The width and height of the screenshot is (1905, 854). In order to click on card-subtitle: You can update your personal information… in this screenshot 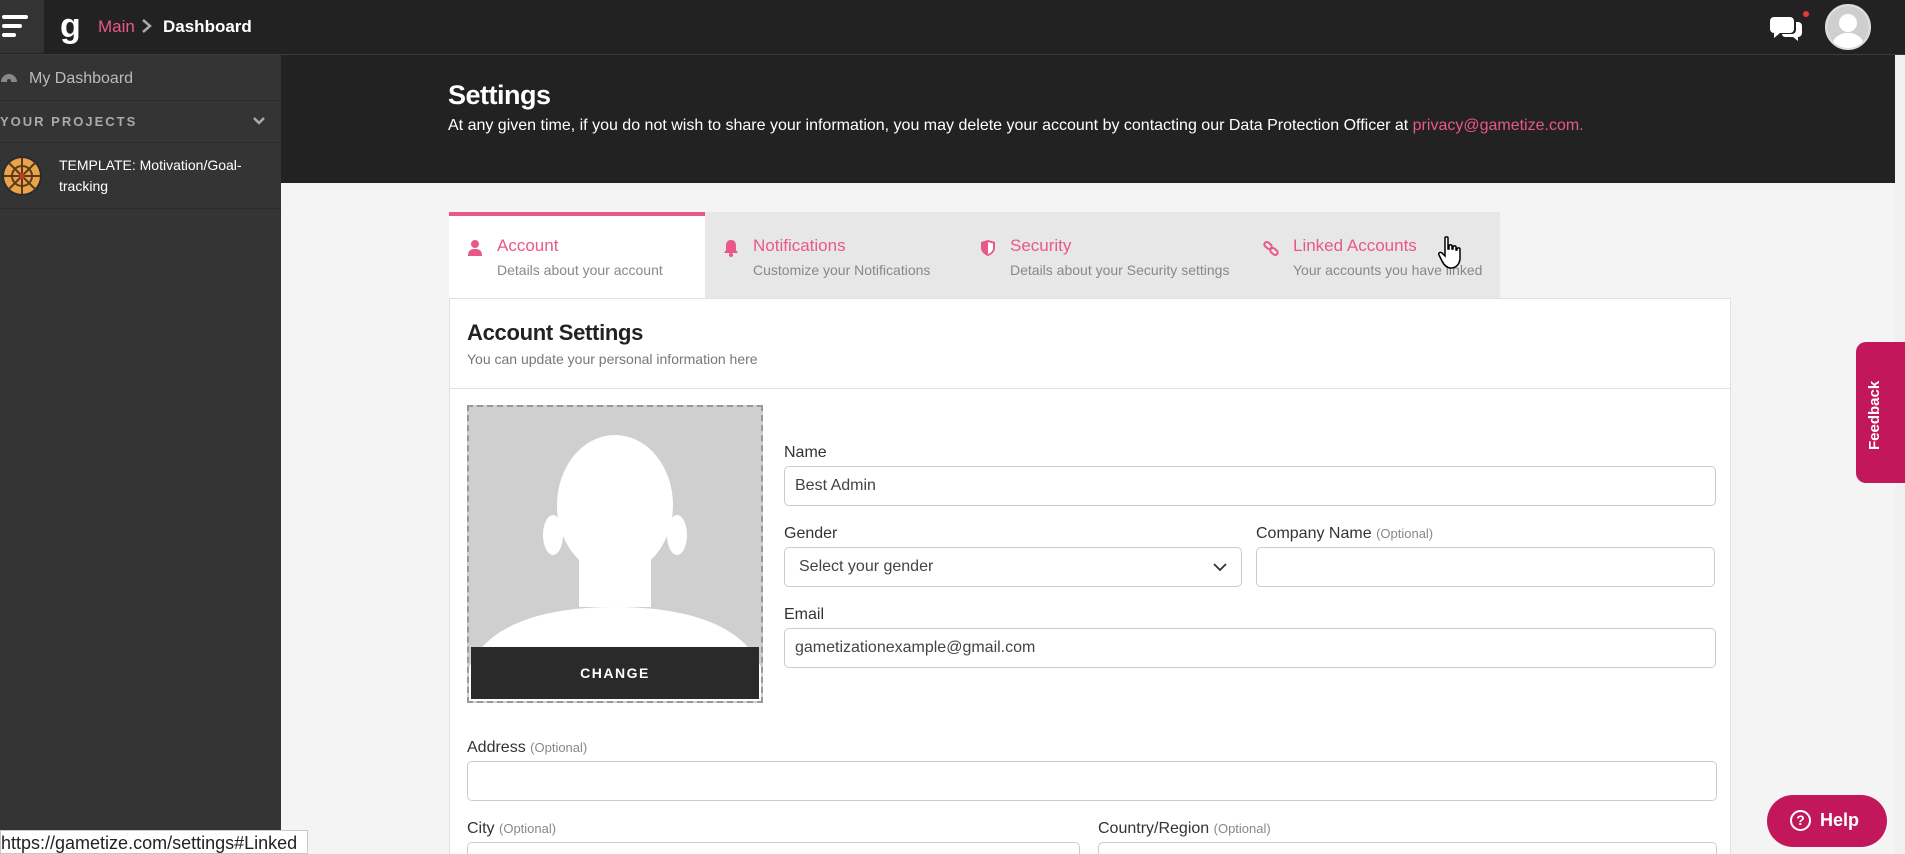, I will do `click(612, 359)`.